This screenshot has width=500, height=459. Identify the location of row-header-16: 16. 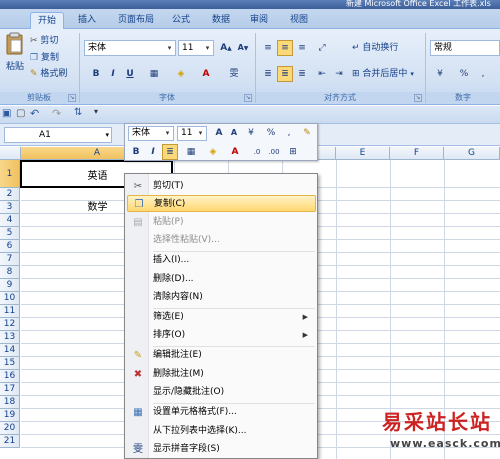
(10, 376).